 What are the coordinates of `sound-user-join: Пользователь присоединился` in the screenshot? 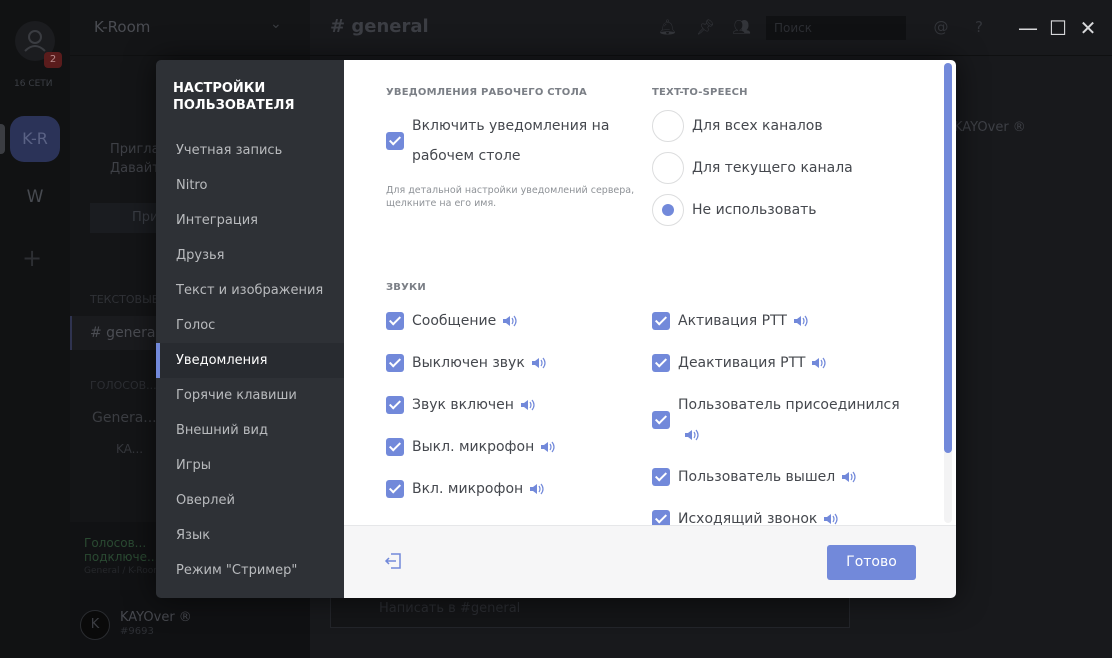 It's located at (782, 420).